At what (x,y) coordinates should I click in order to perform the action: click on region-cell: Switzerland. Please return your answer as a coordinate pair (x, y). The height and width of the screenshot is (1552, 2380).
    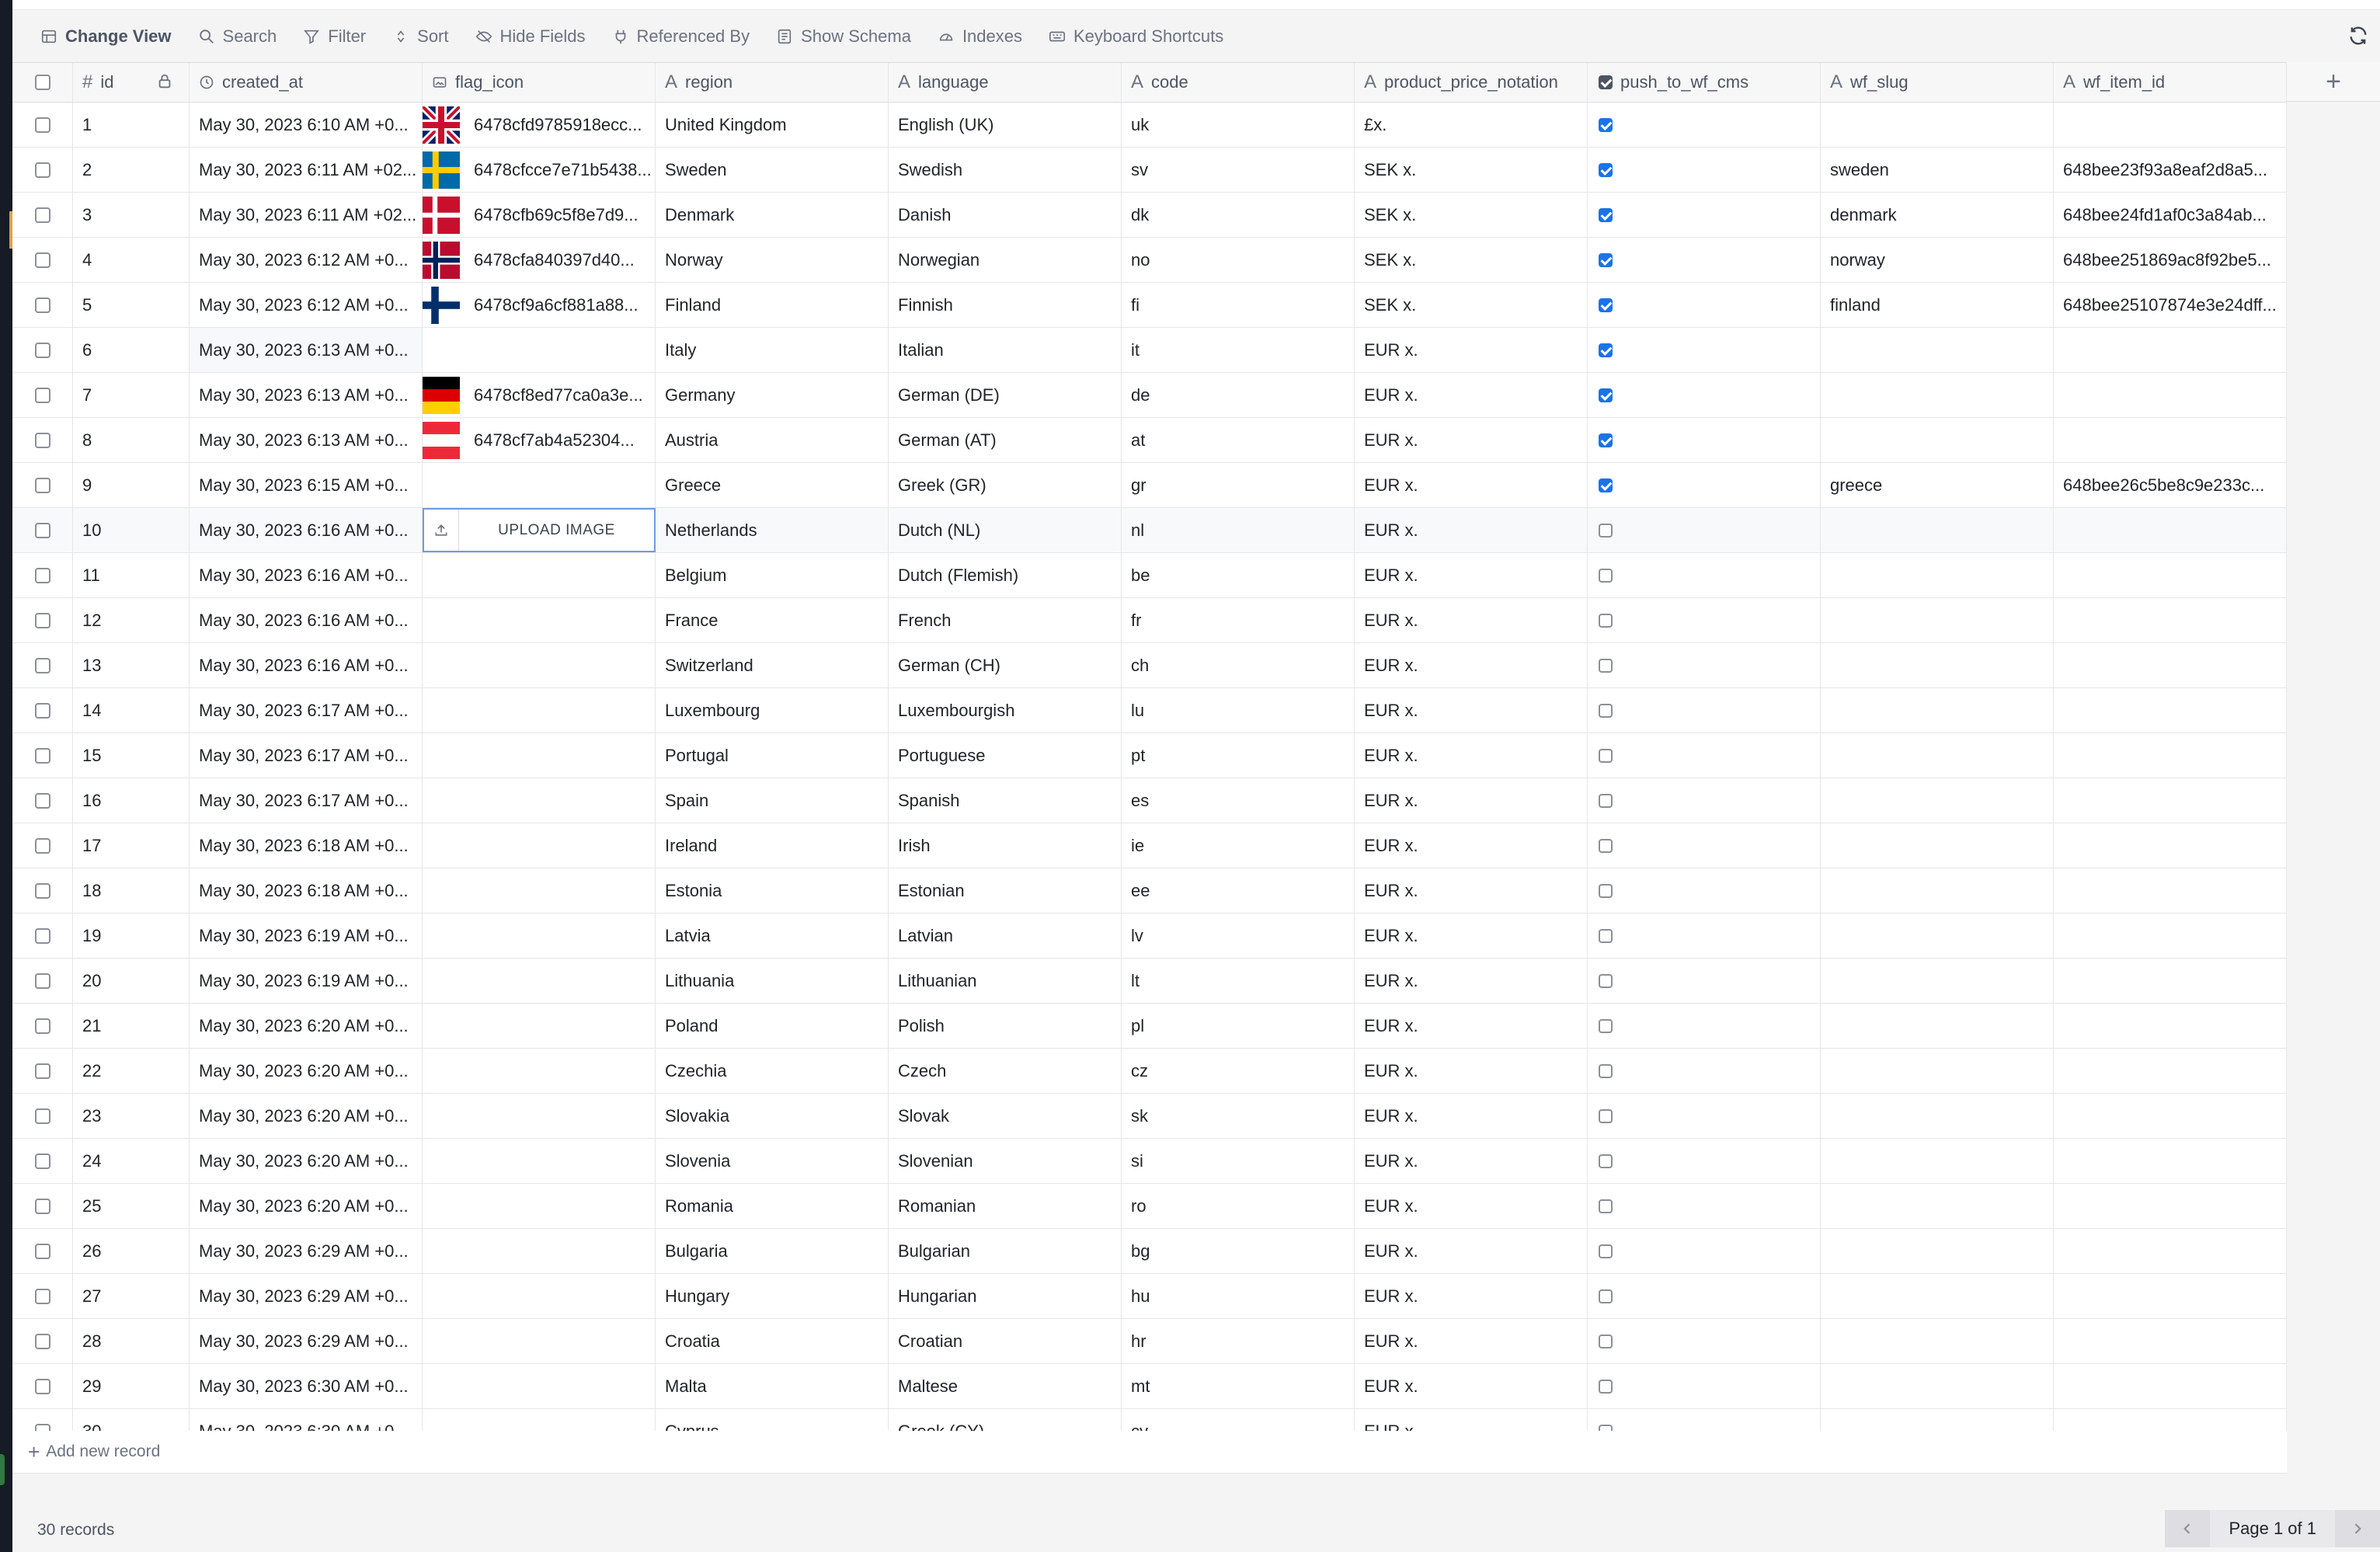
    Looking at the image, I should click on (773, 665).